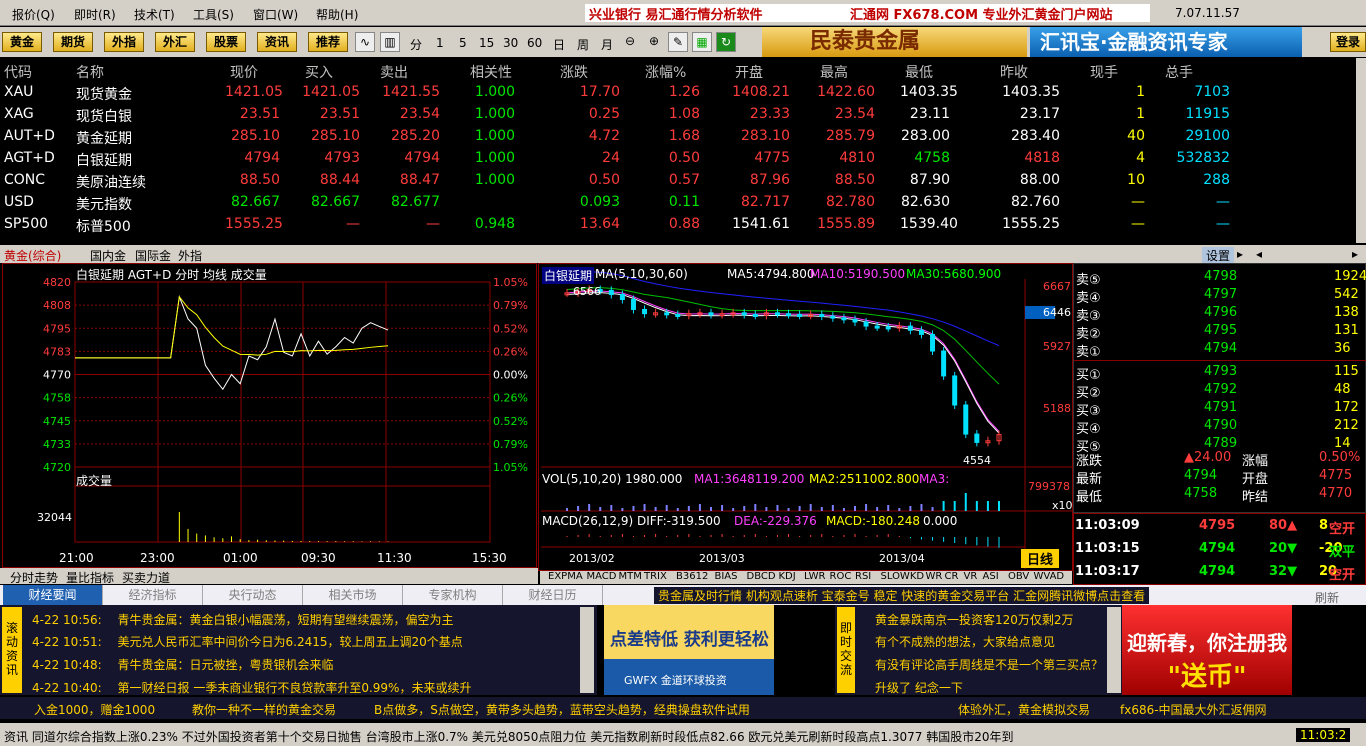 This screenshot has width=1366, height=746. What do you see at coordinates (275, 14) in the screenshot?
I see `menu-window: 窗口(W)` at bounding box center [275, 14].